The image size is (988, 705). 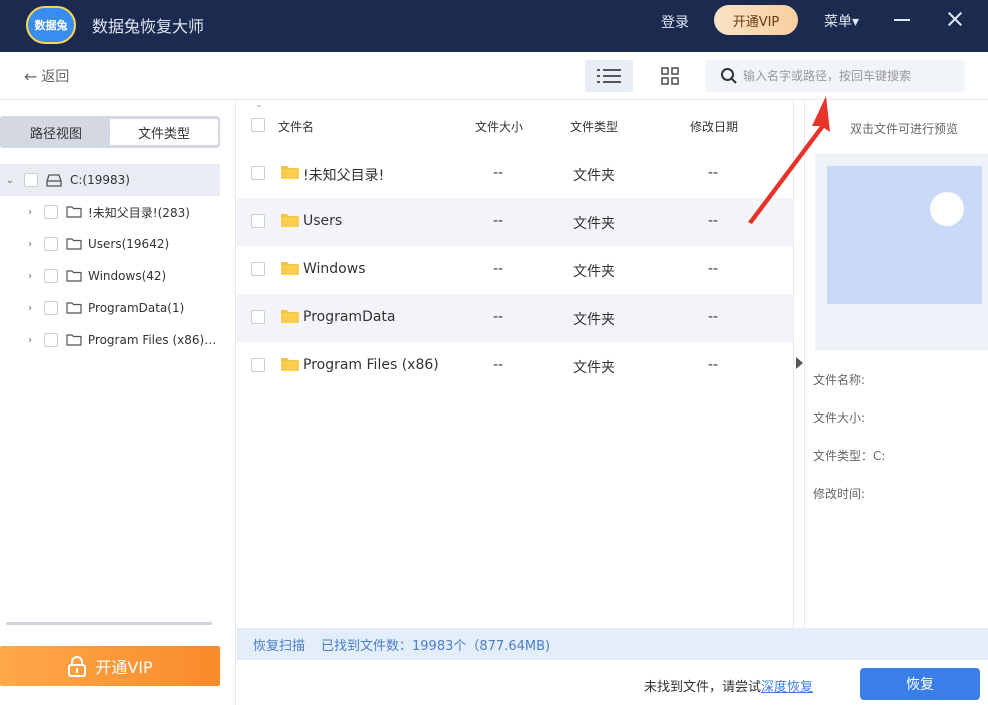 What do you see at coordinates (515, 222) in the screenshot?
I see `table-row: Users -- 文件夹 --` at bounding box center [515, 222].